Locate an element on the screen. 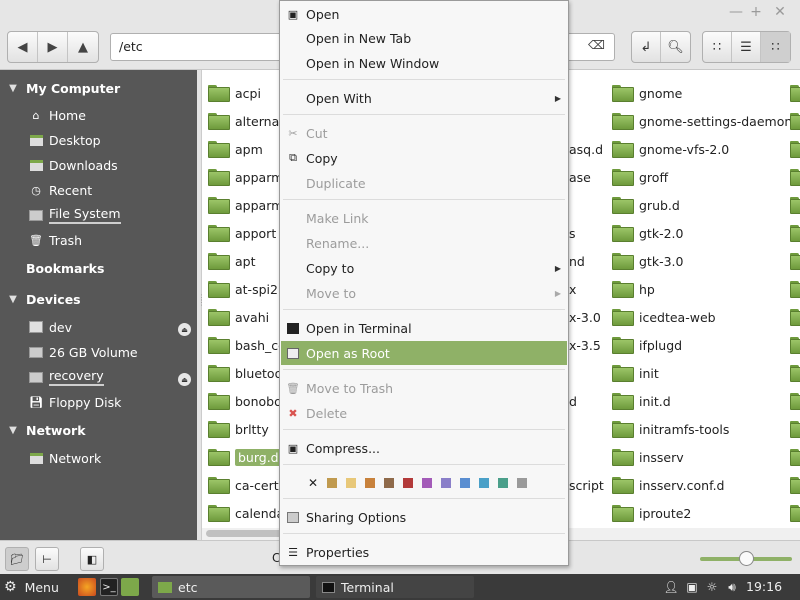  zoom-slider-knob is located at coordinates (746, 558).